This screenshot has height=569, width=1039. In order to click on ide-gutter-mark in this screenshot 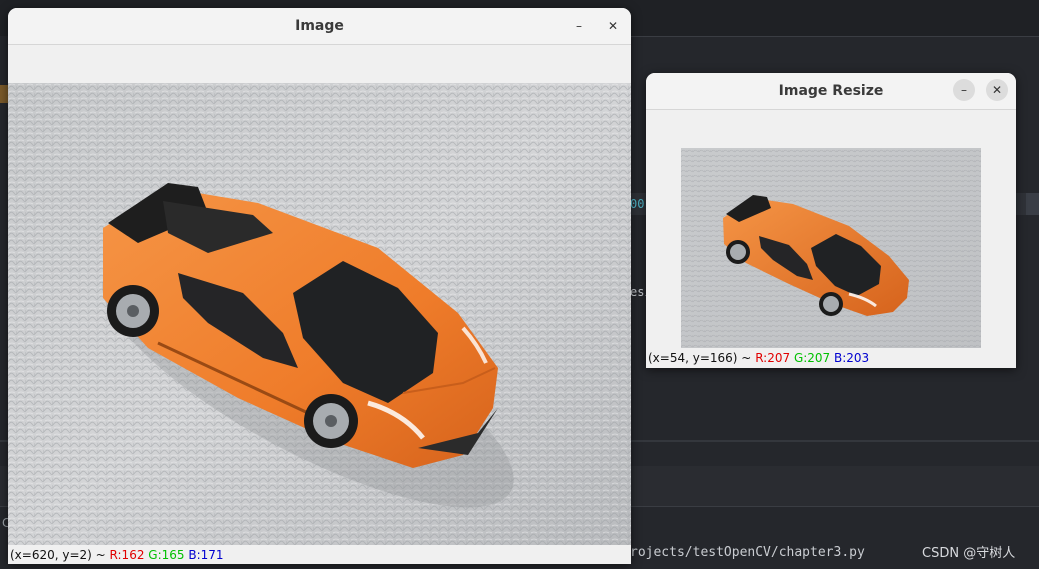, I will do `click(4, 94)`.